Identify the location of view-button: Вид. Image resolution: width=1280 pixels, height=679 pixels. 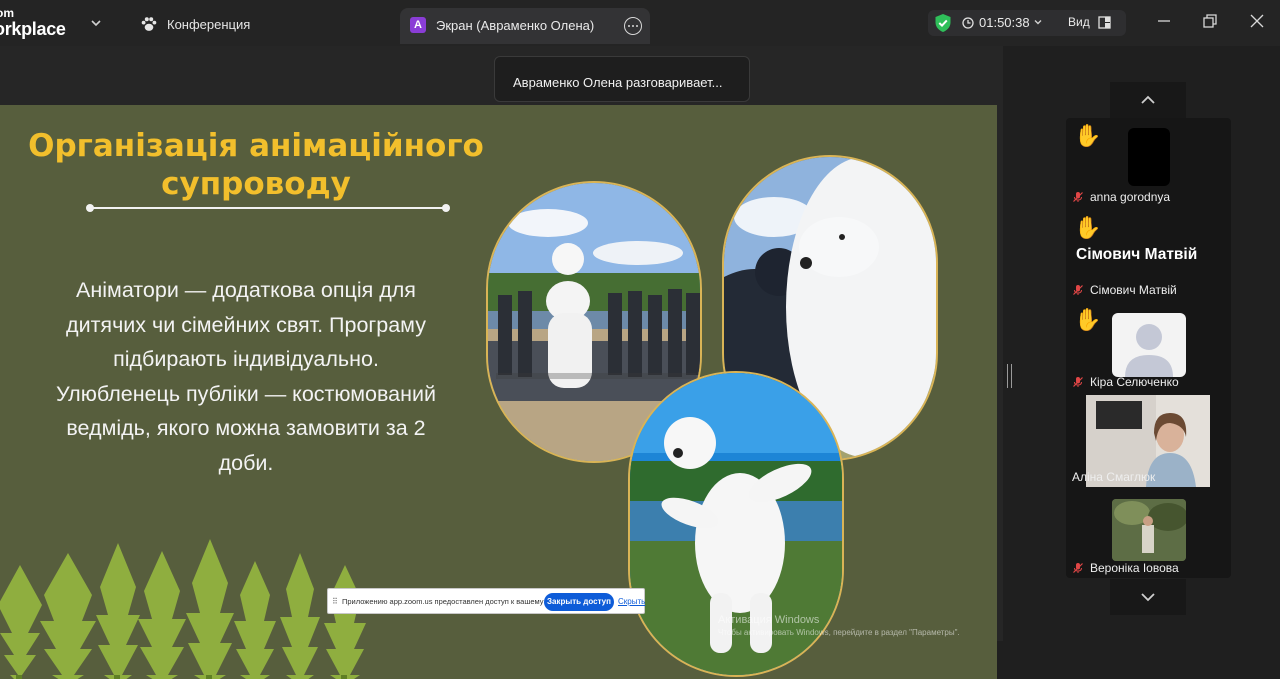
(1089, 22).